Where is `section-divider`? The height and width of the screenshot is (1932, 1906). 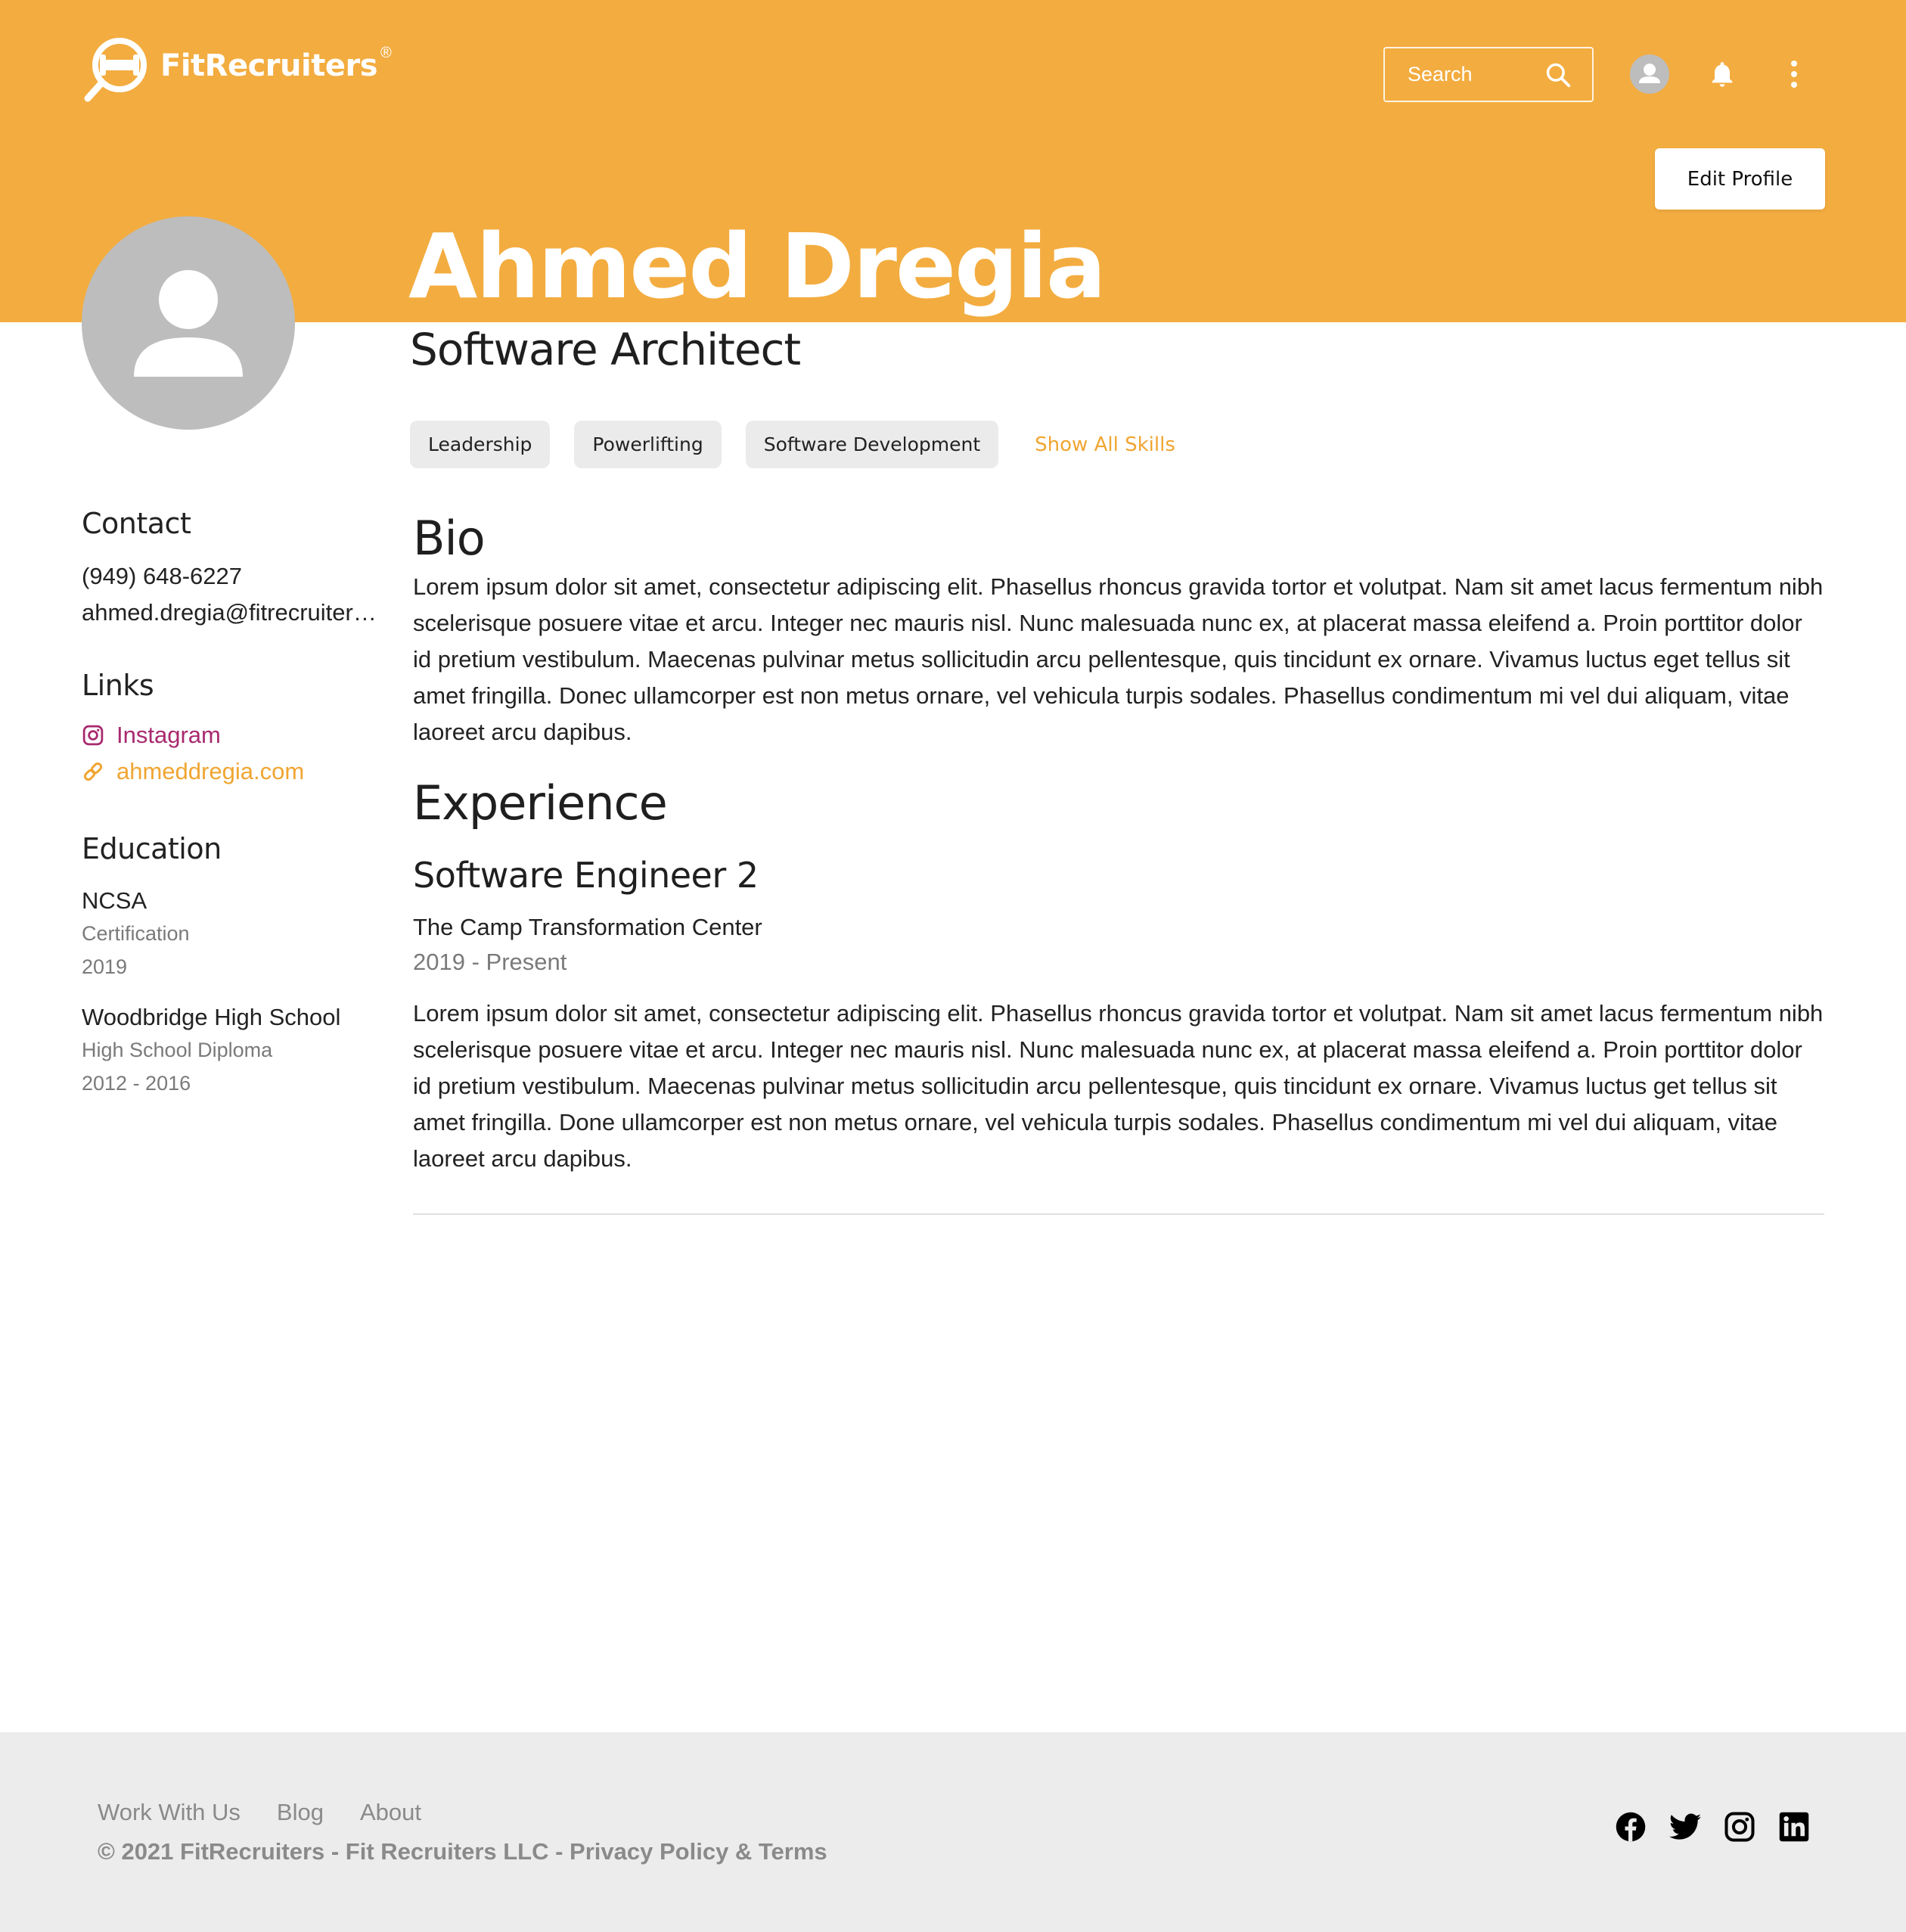
section-divider is located at coordinates (1118, 1214).